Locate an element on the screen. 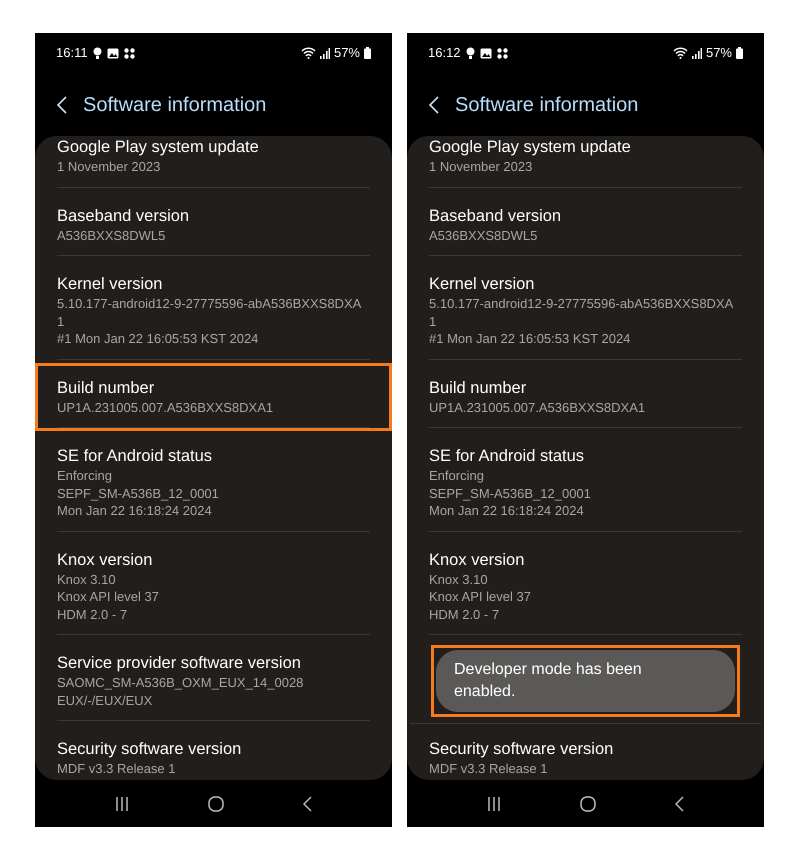 This screenshot has width=800, height=861. status-time: 16:12 is located at coordinates (444, 53).